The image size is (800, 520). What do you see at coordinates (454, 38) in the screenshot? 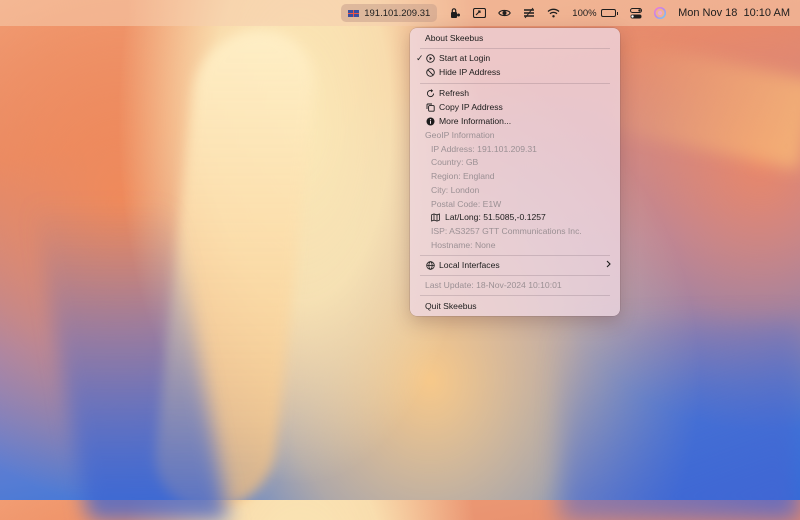
I see `menu-item-label: About Skeebus` at bounding box center [454, 38].